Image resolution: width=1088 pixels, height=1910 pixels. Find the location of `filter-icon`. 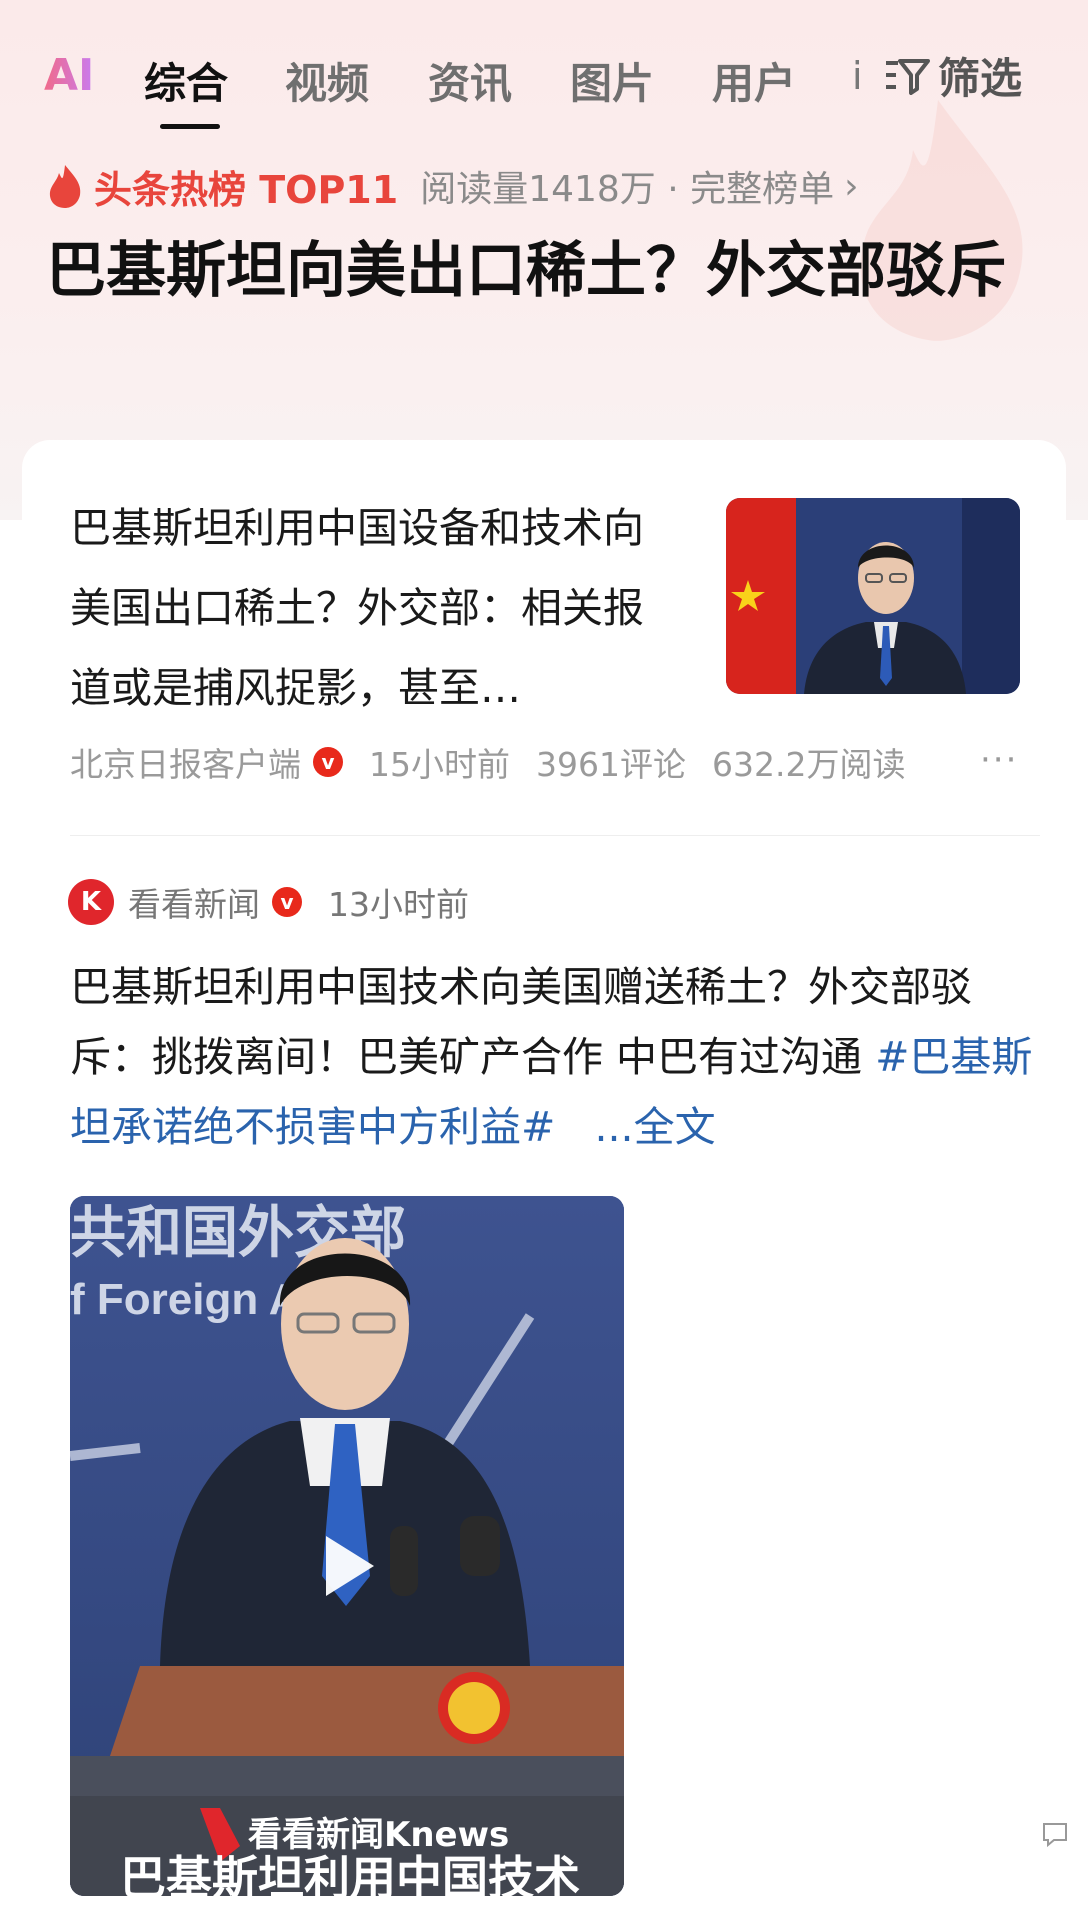

filter-icon is located at coordinates (908, 77).